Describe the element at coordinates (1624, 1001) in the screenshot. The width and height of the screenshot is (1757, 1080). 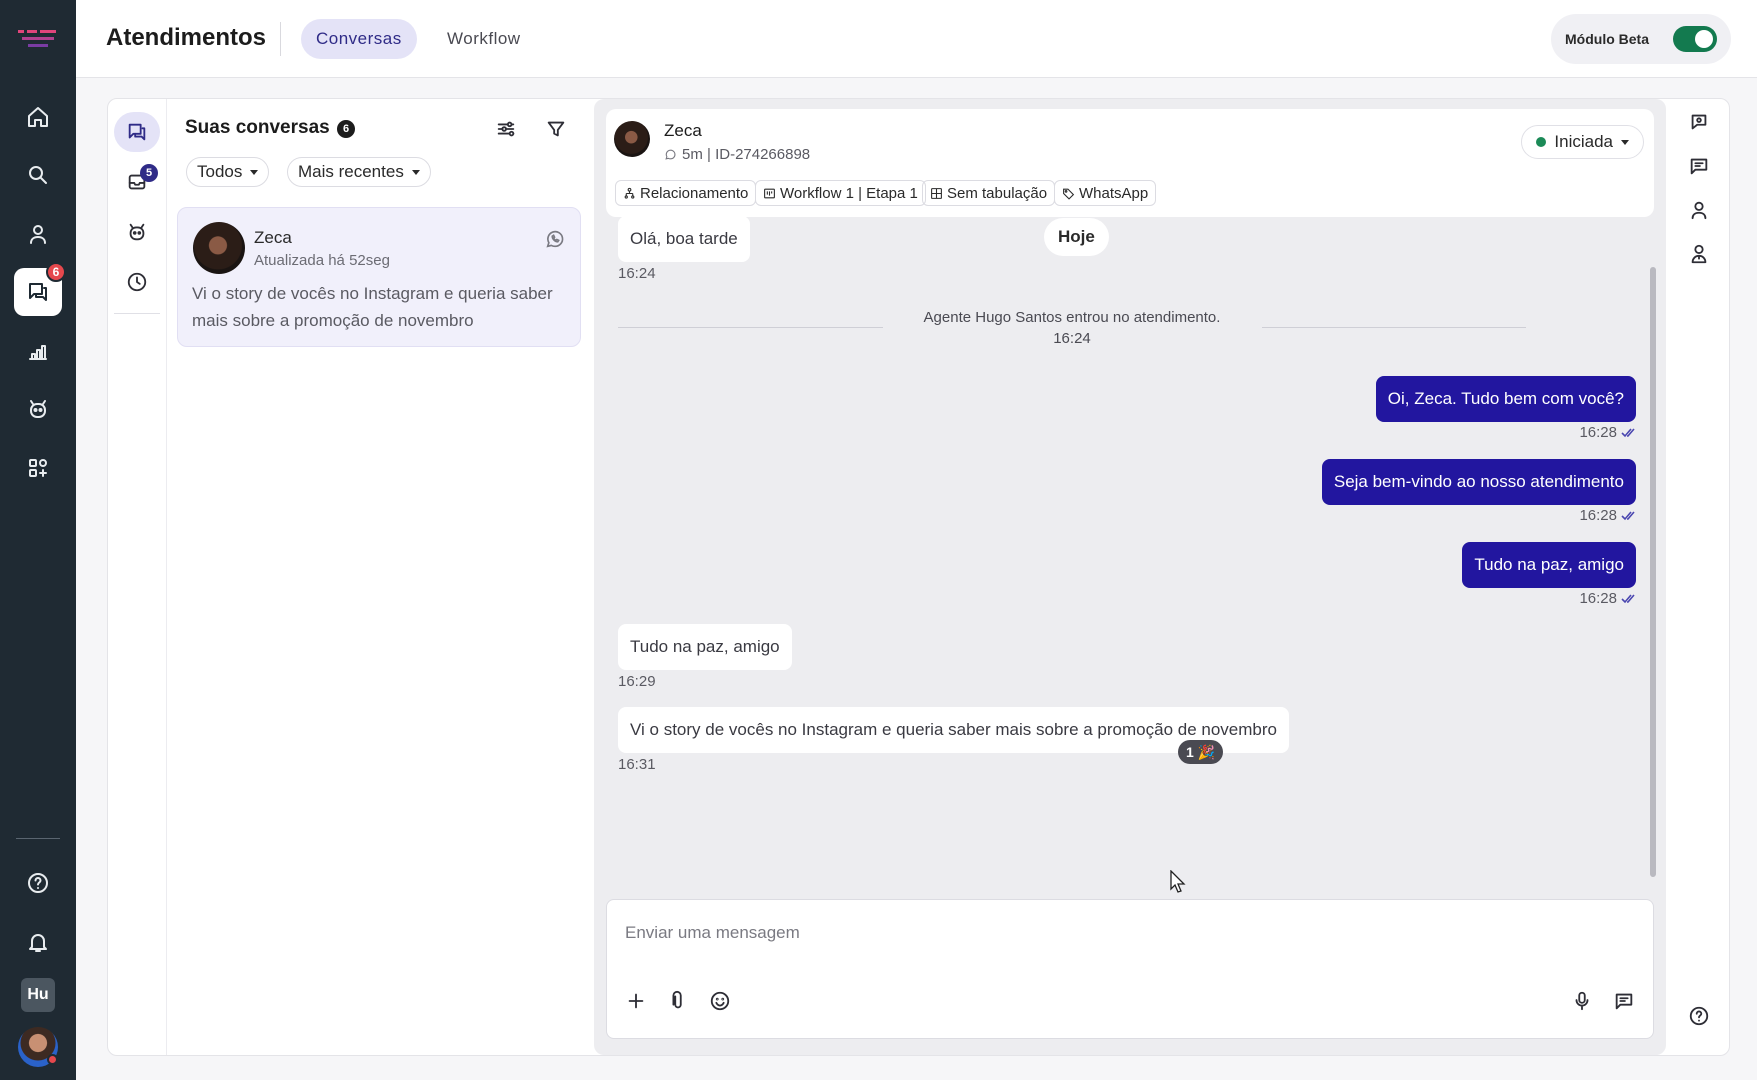
I see `quick-reply-button` at that location.